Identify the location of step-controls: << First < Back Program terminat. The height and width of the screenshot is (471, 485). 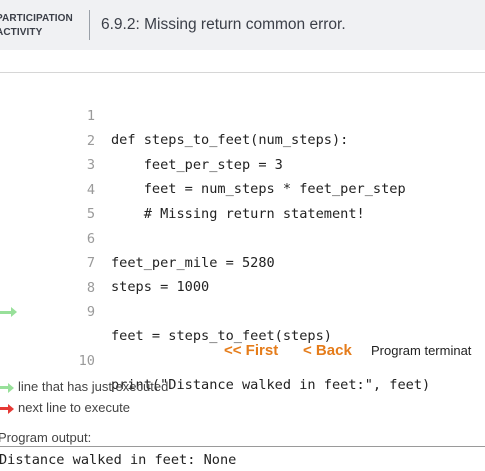
(242, 350).